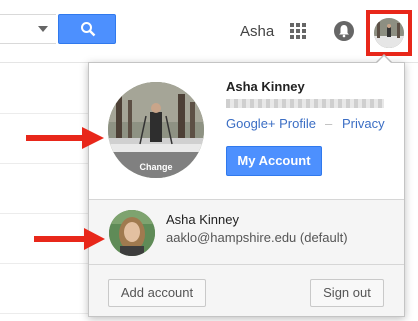 The width and height of the screenshot is (418, 321). Describe the element at coordinates (298, 31) in the screenshot. I see `apps-grid-icon` at that location.